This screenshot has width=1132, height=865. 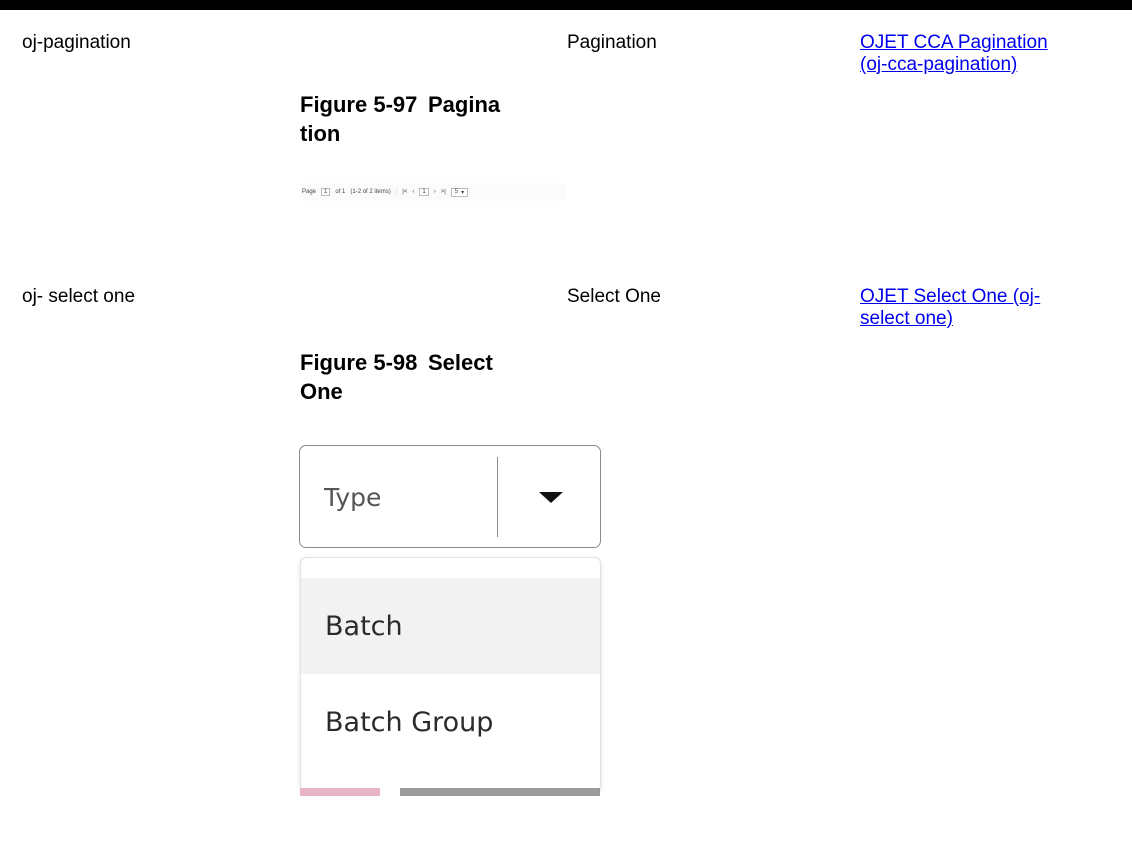 What do you see at coordinates (938, 64) in the screenshot?
I see `doc-link-pagination-line2: (oj-cca-pagination)` at bounding box center [938, 64].